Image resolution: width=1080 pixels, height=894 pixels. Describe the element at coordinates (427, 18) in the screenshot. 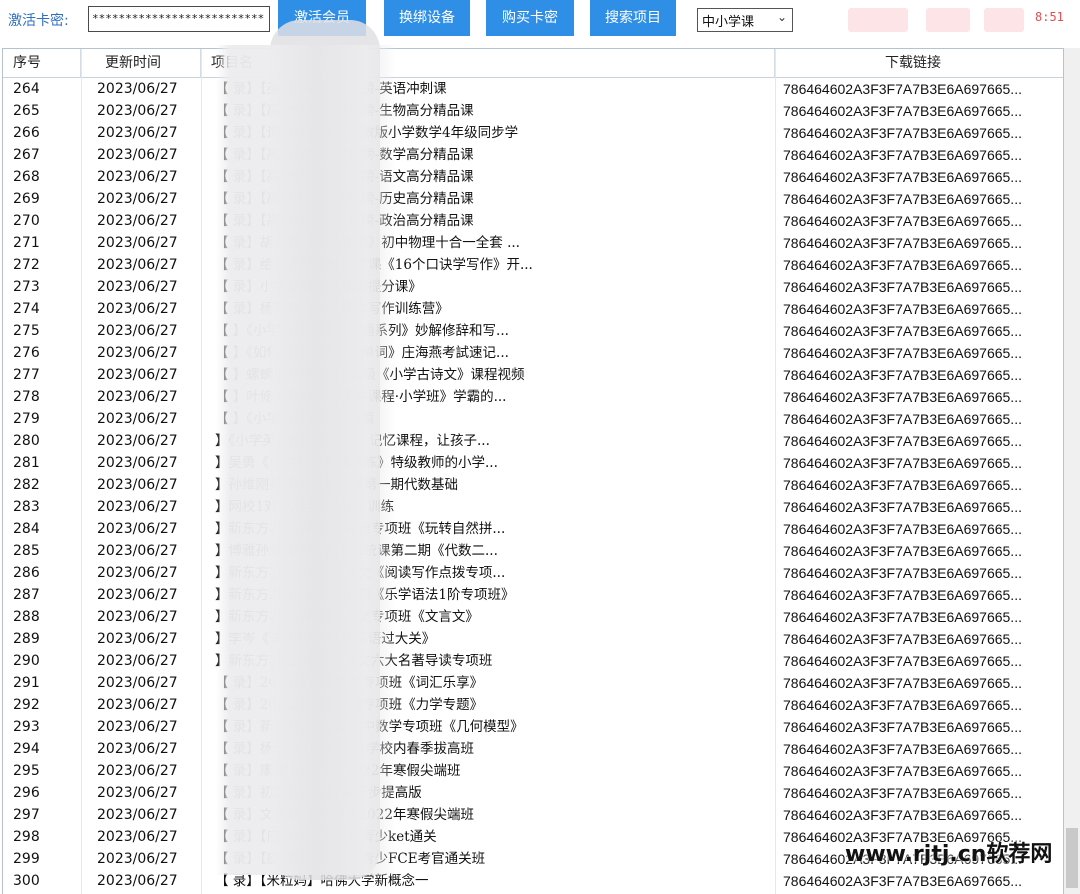

I see `rebind-device-button: 换绑设备` at that location.